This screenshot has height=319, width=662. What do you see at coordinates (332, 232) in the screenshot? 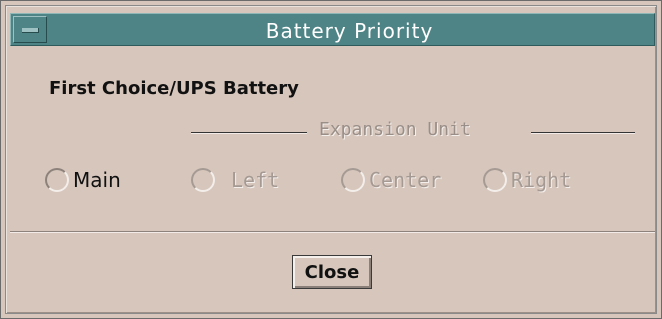
I see `button-area-separator` at bounding box center [332, 232].